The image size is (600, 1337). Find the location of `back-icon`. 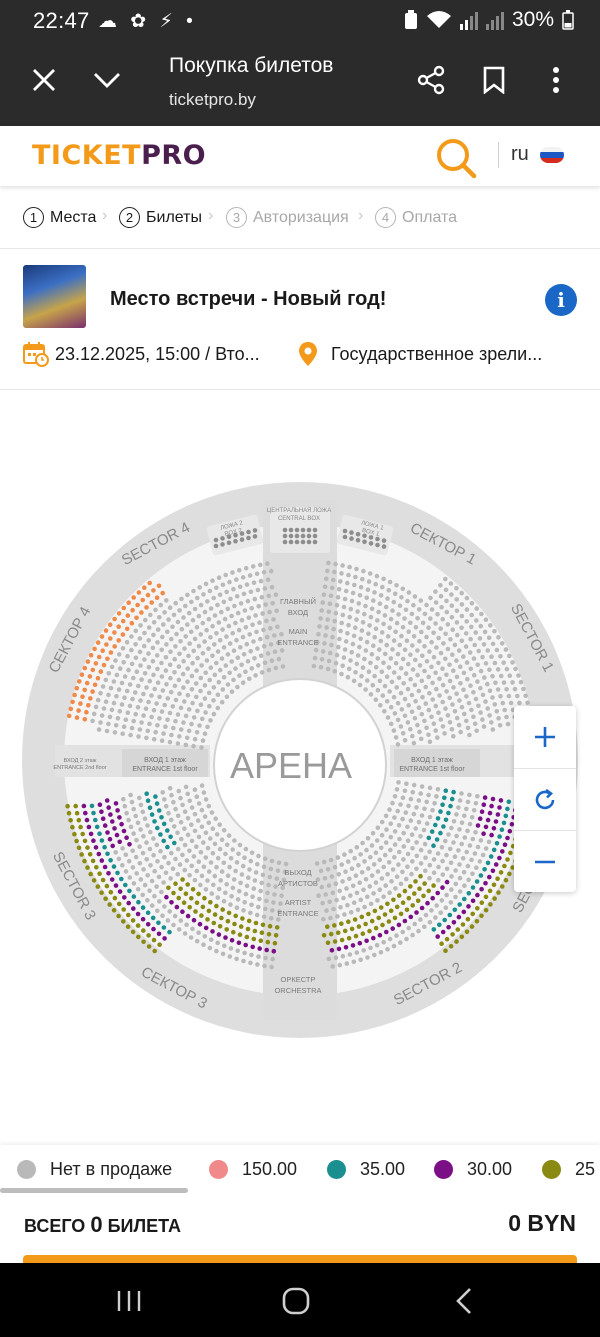

back-icon is located at coordinates (464, 1301).